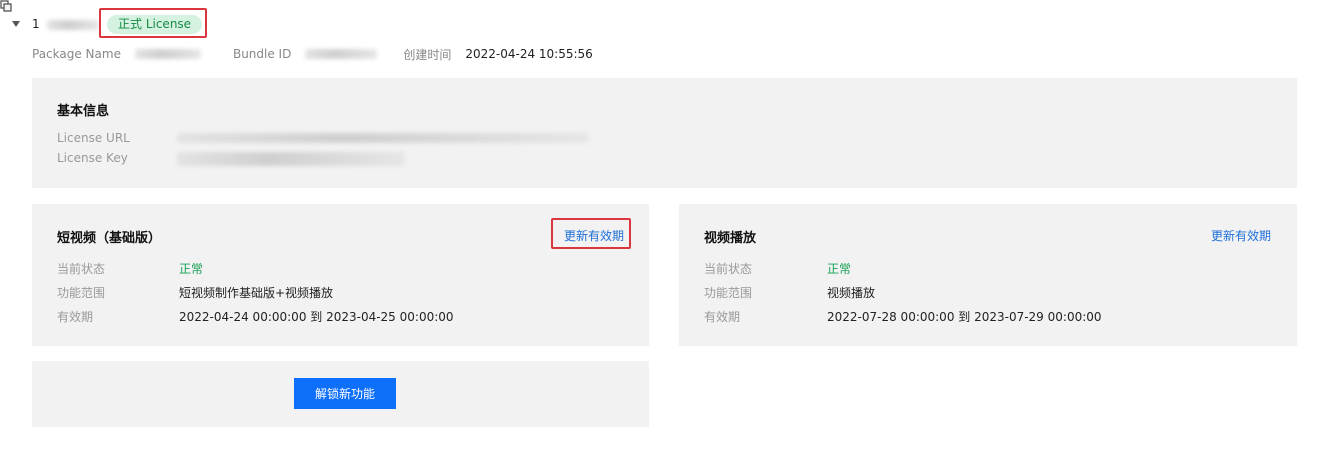 The height and width of the screenshot is (450, 1339). What do you see at coordinates (427, 54) in the screenshot?
I see `created-time-label: 创建时间` at bounding box center [427, 54].